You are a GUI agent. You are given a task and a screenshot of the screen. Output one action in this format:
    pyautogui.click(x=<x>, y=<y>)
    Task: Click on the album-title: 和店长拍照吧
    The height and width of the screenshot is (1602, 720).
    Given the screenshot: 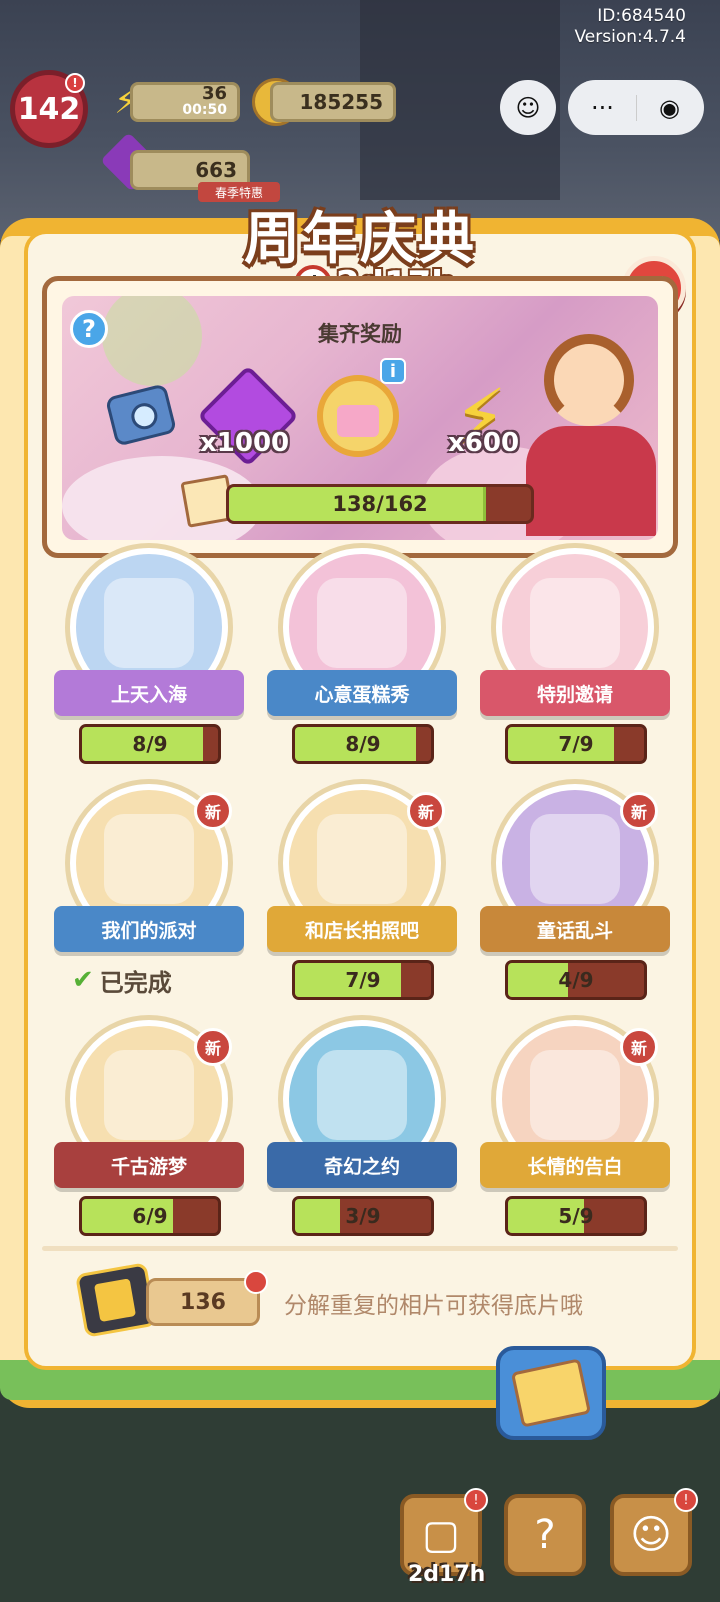 What is the action you would take?
    pyautogui.click(x=362, y=929)
    